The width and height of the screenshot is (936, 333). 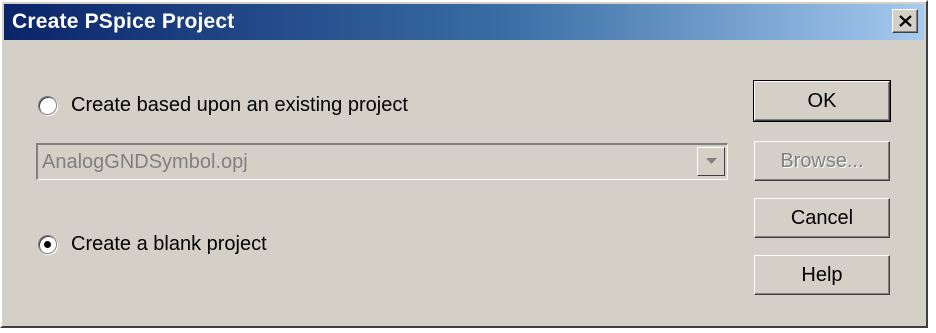 I want to click on dialog-title: Create PSpice Project, so click(x=123, y=21).